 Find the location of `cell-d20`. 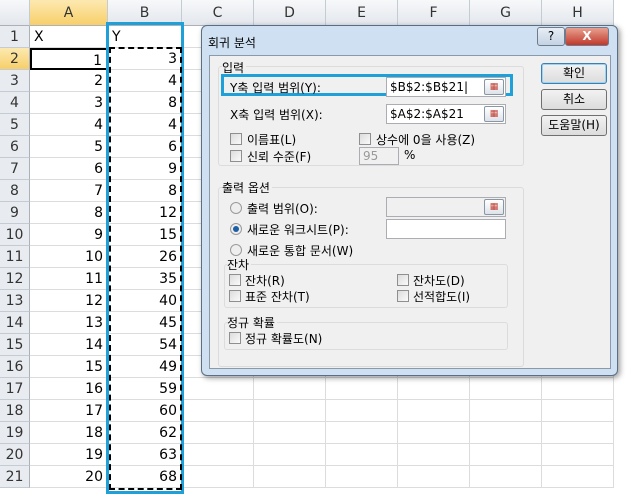

cell-d20 is located at coordinates (290, 455).